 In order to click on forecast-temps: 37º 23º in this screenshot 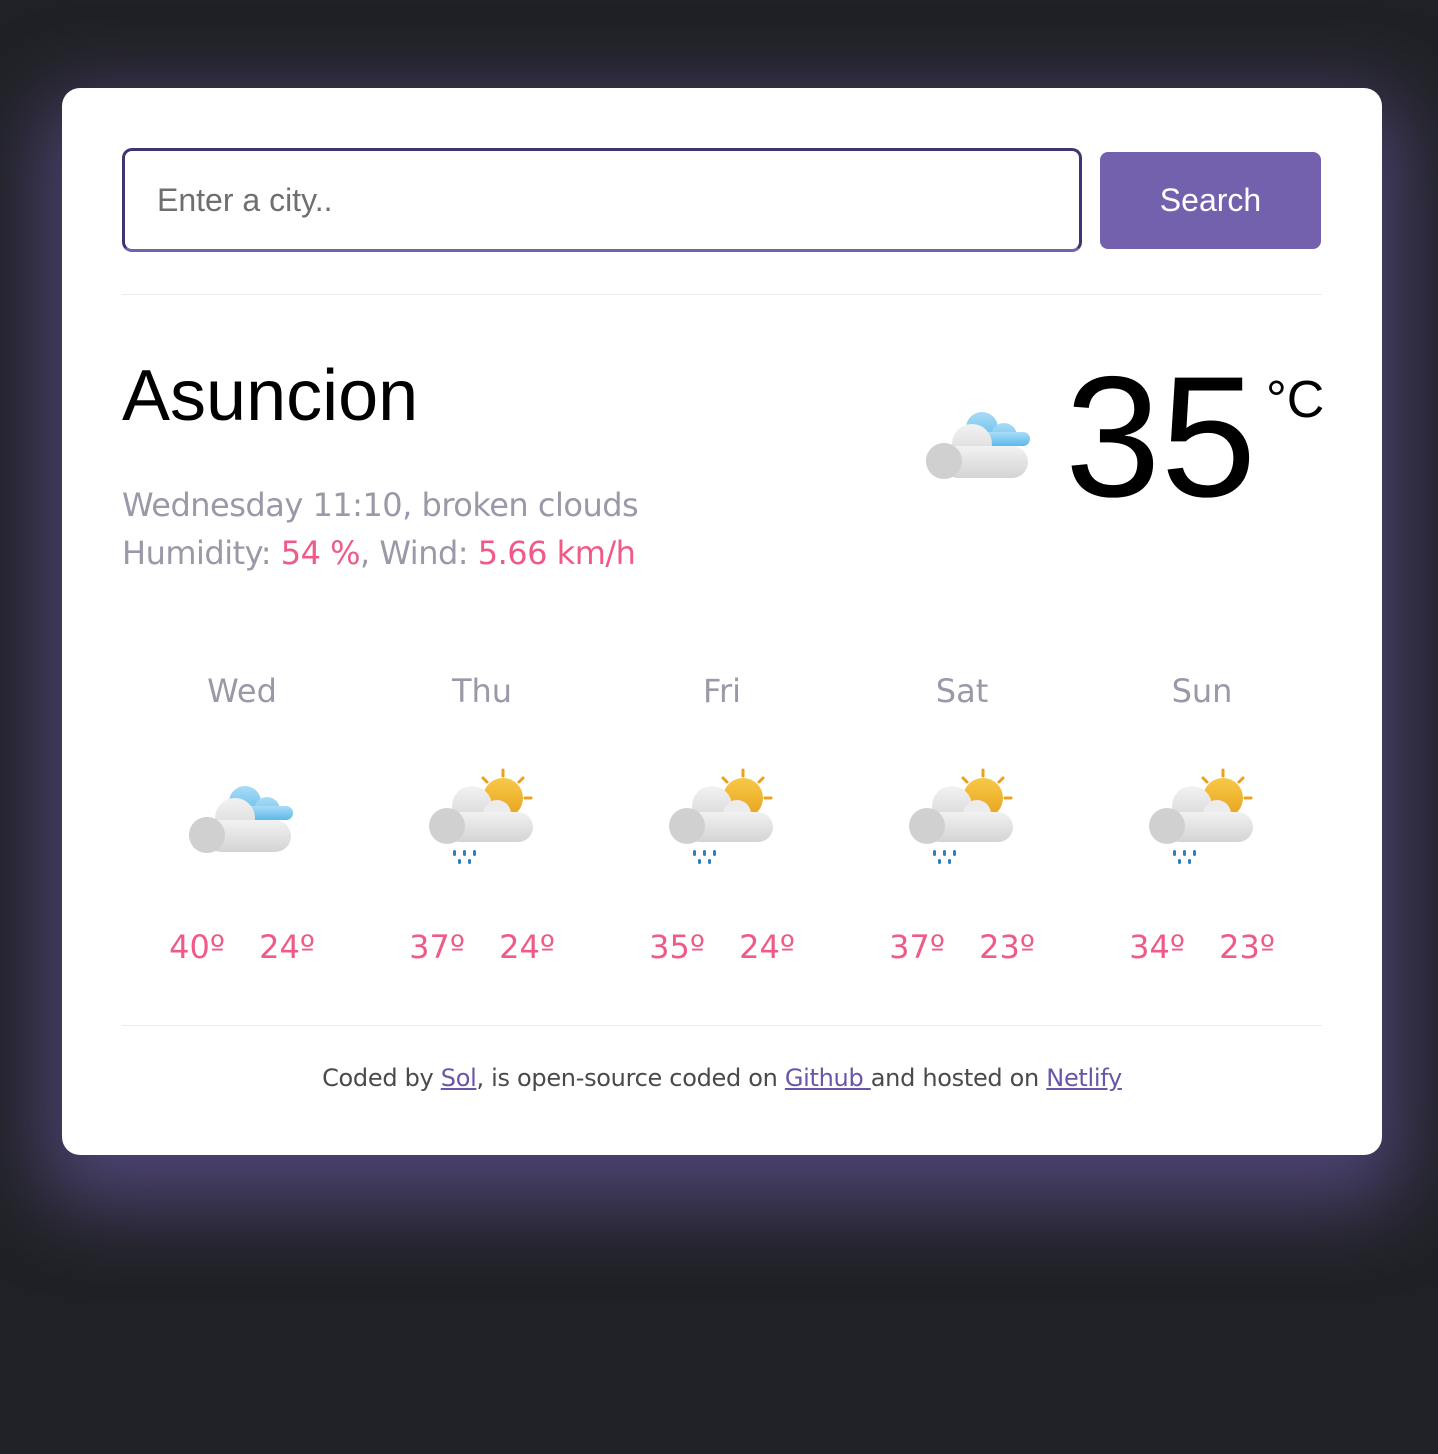, I will do `click(962, 947)`.